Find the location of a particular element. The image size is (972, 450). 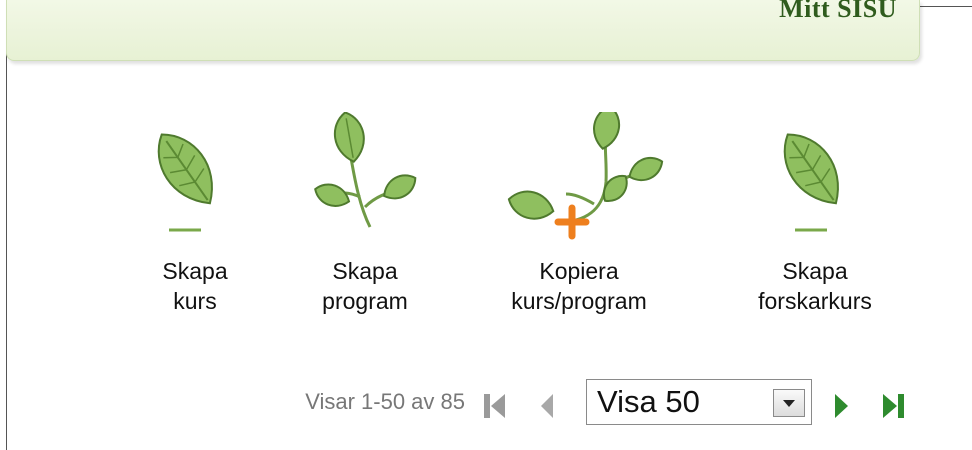

page-title: Mitt SISU is located at coordinates (838, 11).